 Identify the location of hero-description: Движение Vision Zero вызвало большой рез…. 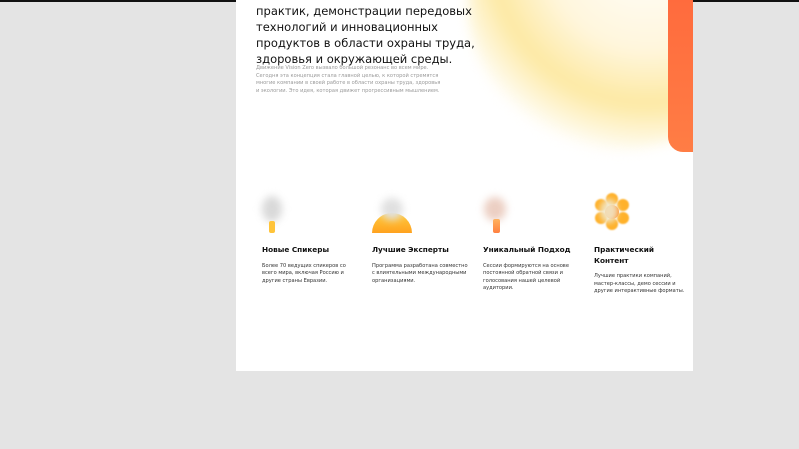
(348, 79).